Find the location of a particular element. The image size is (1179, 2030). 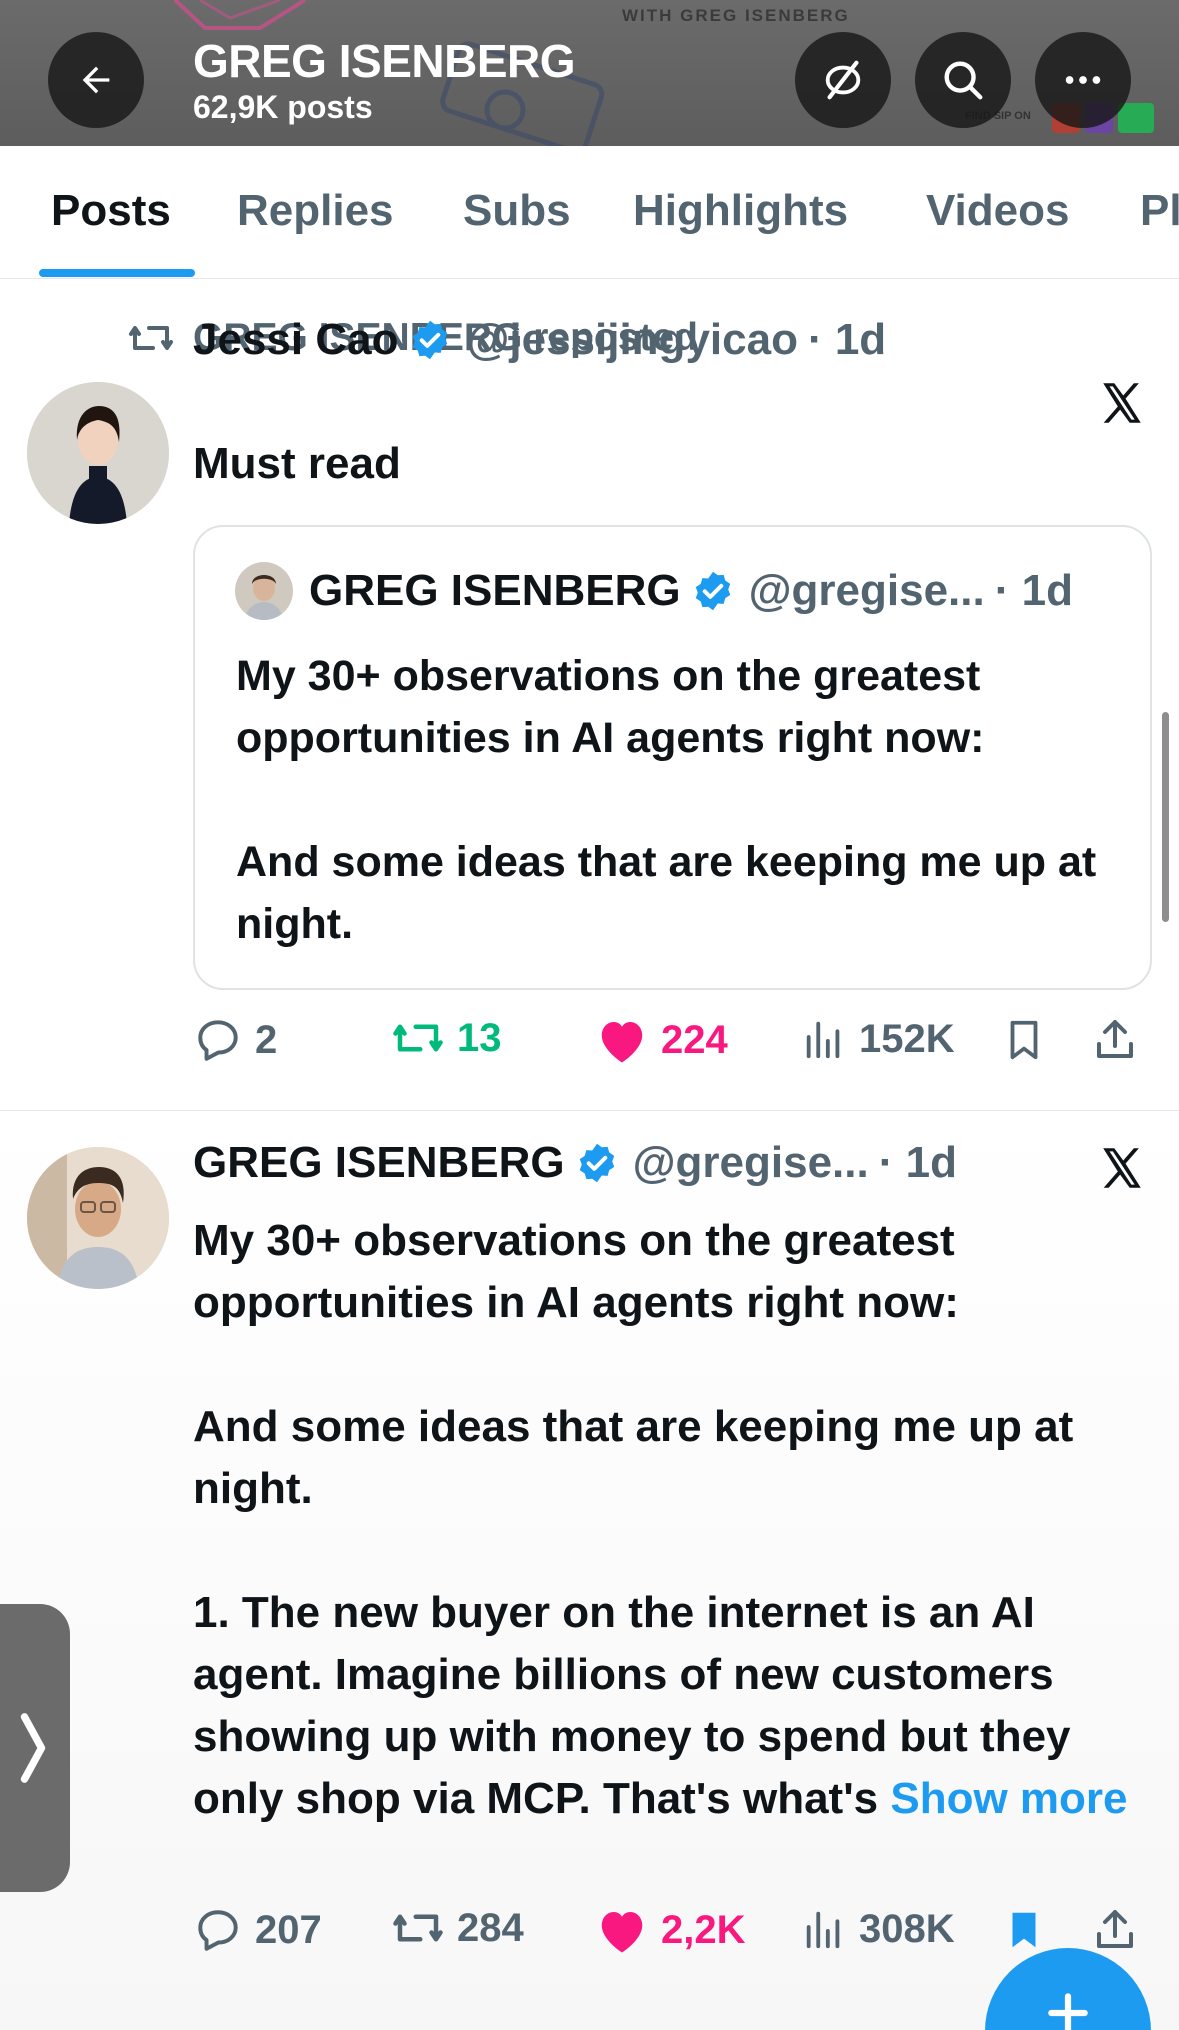

tab-videos: Videos is located at coordinates (997, 211).